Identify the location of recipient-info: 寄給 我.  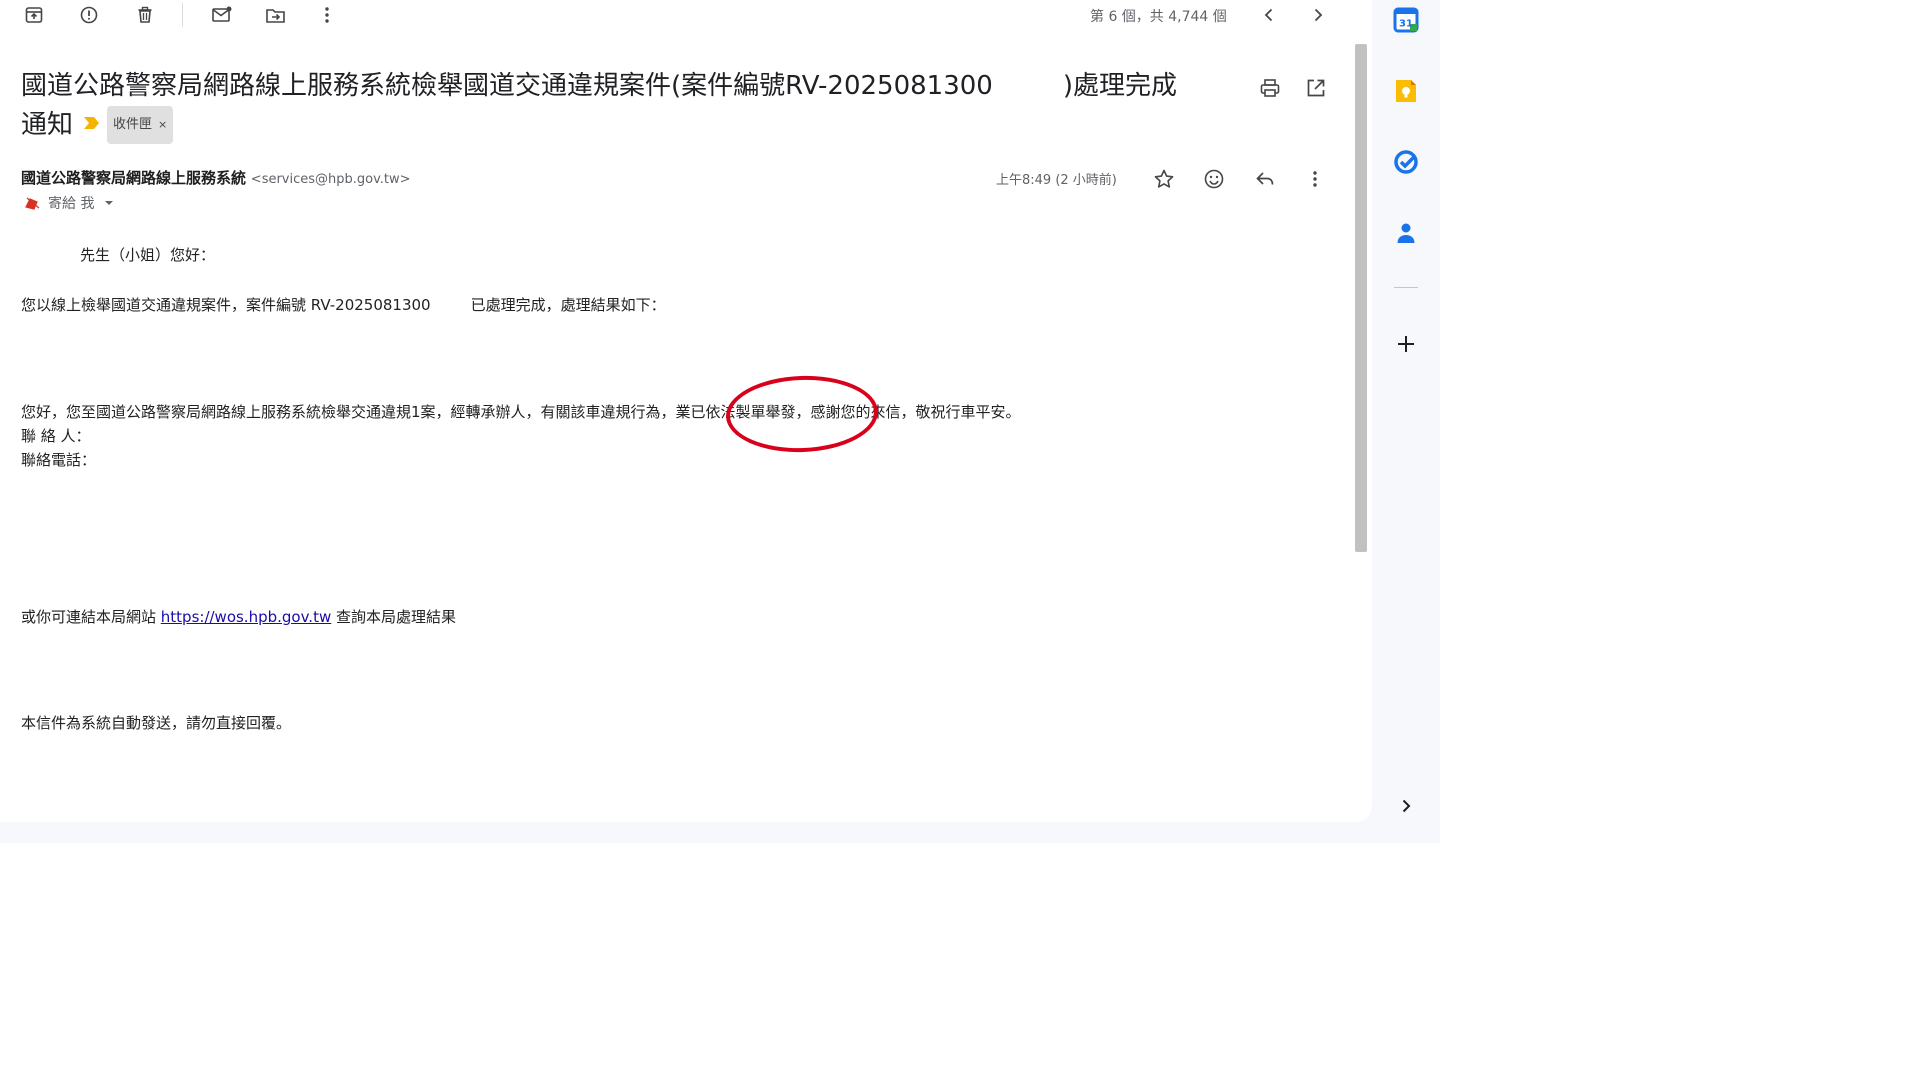
(70, 203).